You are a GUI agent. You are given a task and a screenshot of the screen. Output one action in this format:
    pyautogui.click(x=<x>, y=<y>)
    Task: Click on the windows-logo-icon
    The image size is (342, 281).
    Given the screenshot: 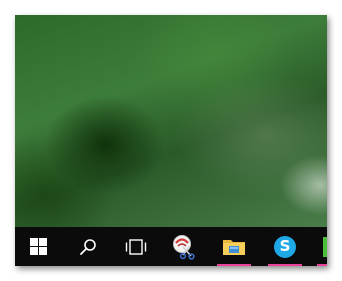 What is the action you would take?
    pyautogui.click(x=38, y=246)
    